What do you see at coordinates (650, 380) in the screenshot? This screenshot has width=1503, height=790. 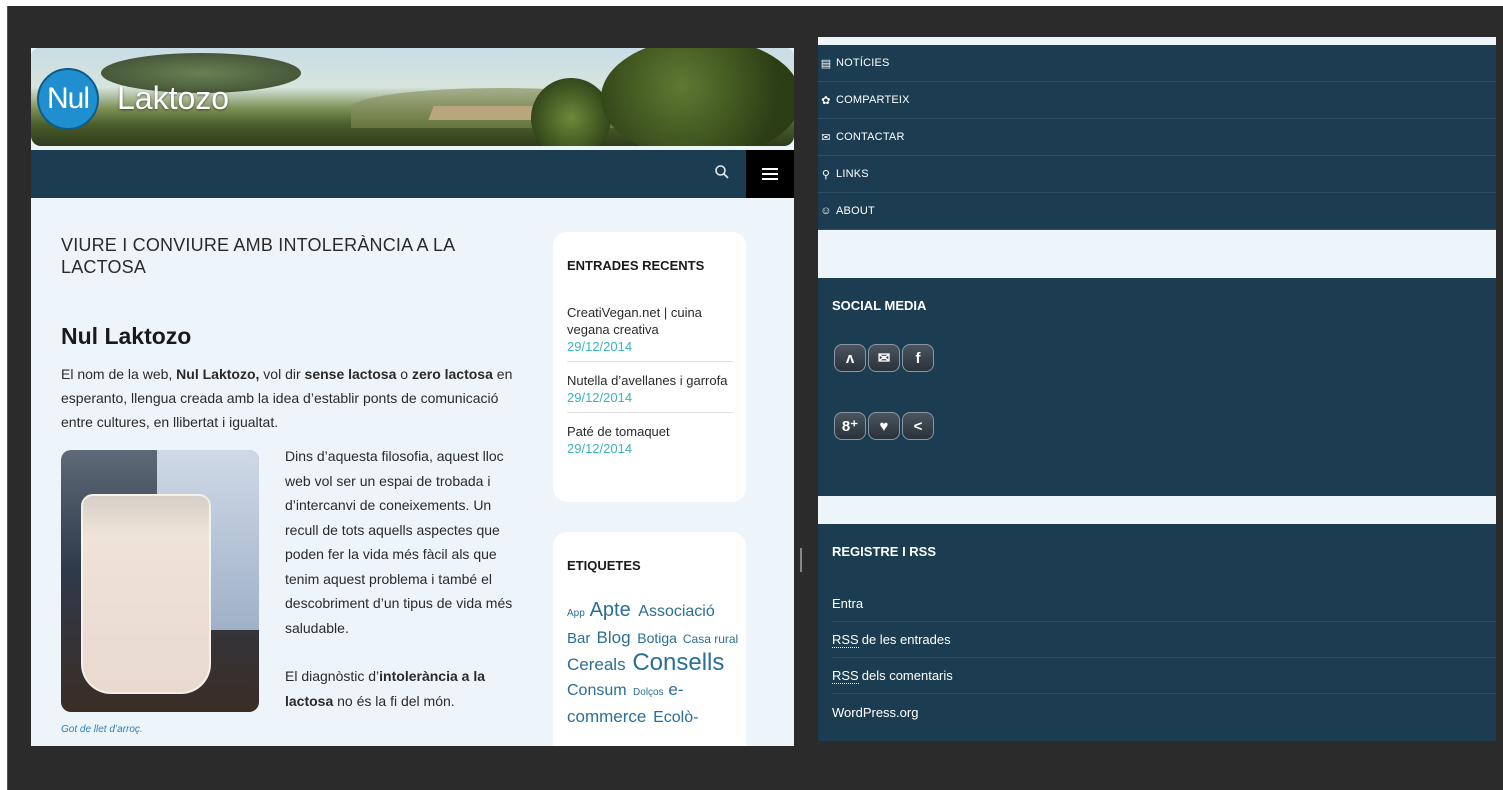 I see `recent-post-link: Nutella d’avellanes i garrofa` at bounding box center [650, 380].